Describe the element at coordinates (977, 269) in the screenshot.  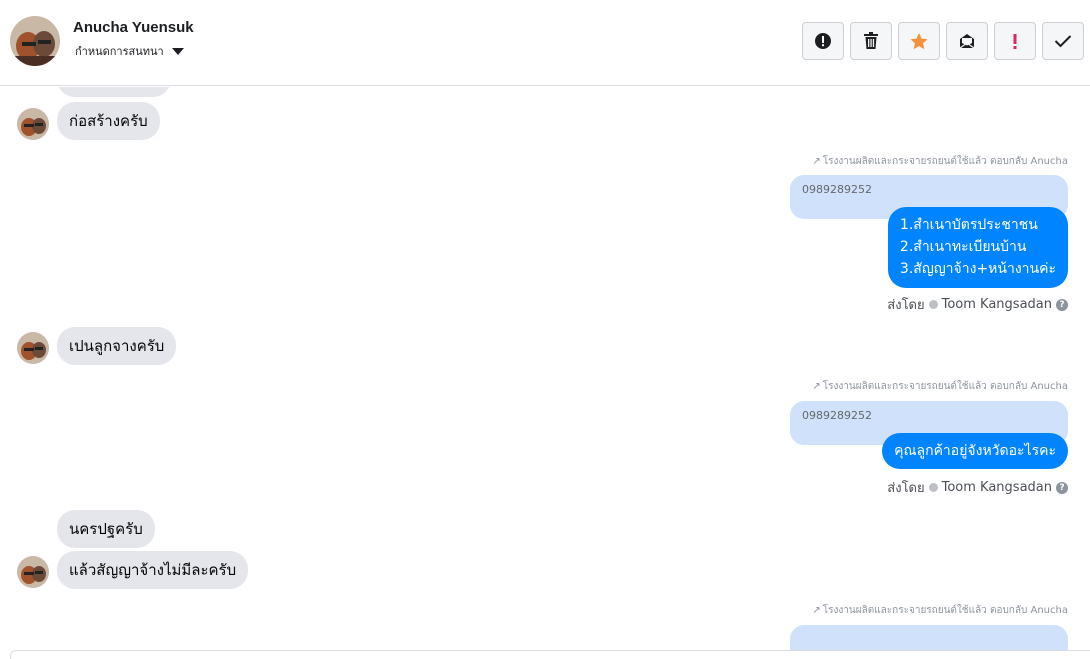
I see `outgoing-message-line: 3.สัญญาจ้าง+หน้างานค่ะ` at that location.